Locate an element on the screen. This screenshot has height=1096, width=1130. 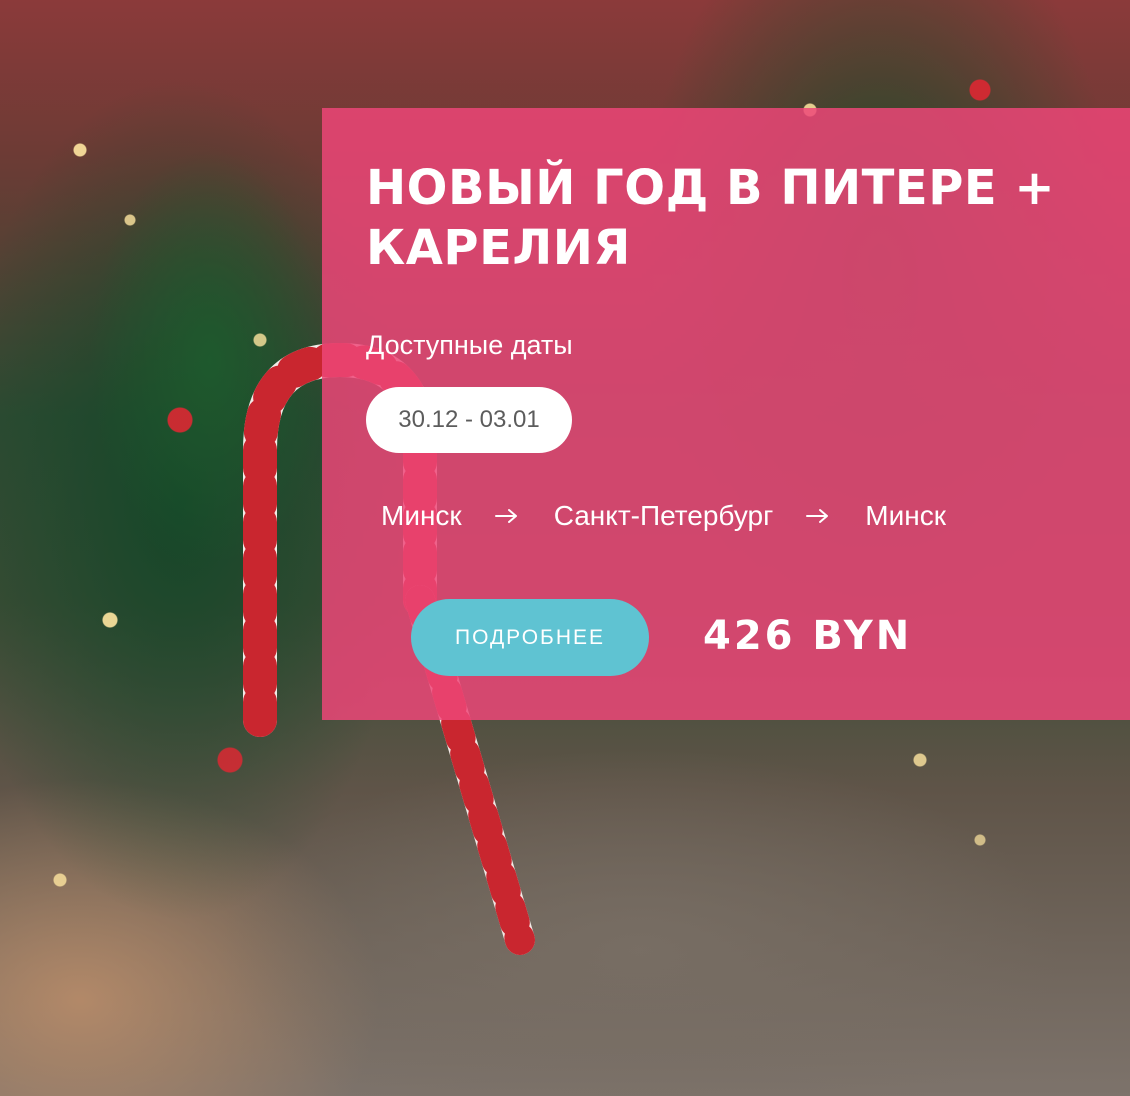
available-dates-label: Доступные даты is located at coordinates (469, 345).